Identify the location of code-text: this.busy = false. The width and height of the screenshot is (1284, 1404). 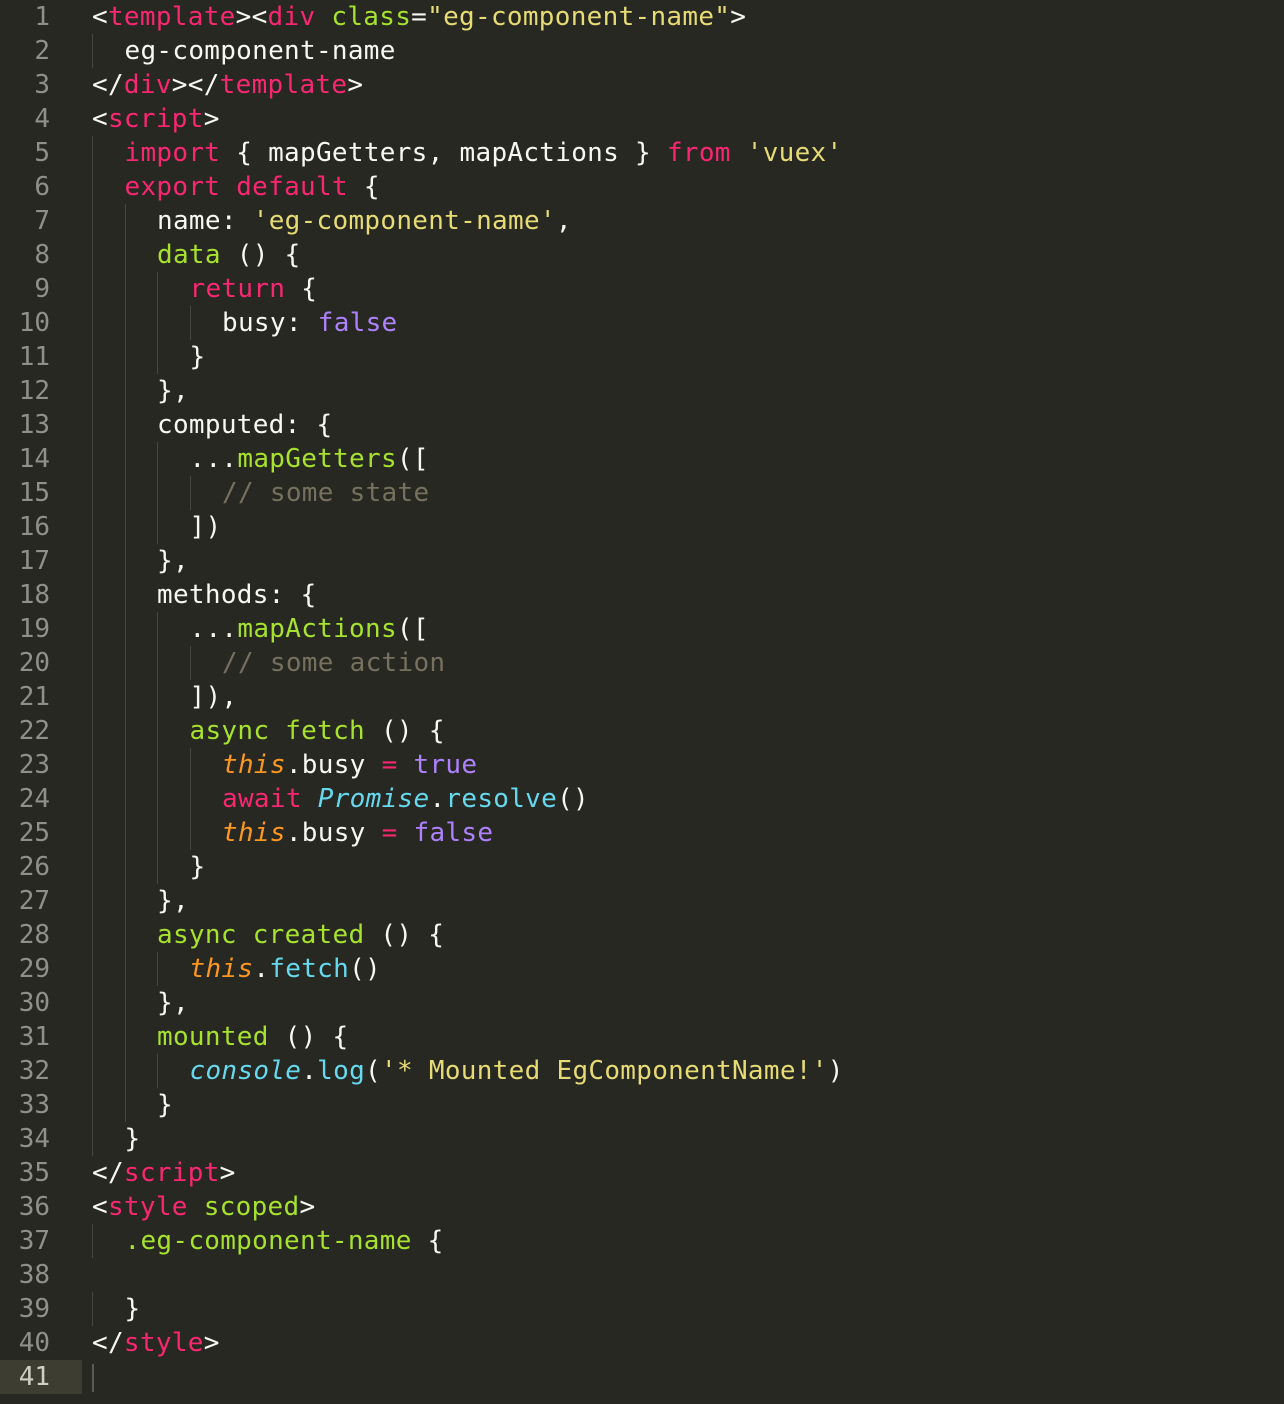
(357, 833).